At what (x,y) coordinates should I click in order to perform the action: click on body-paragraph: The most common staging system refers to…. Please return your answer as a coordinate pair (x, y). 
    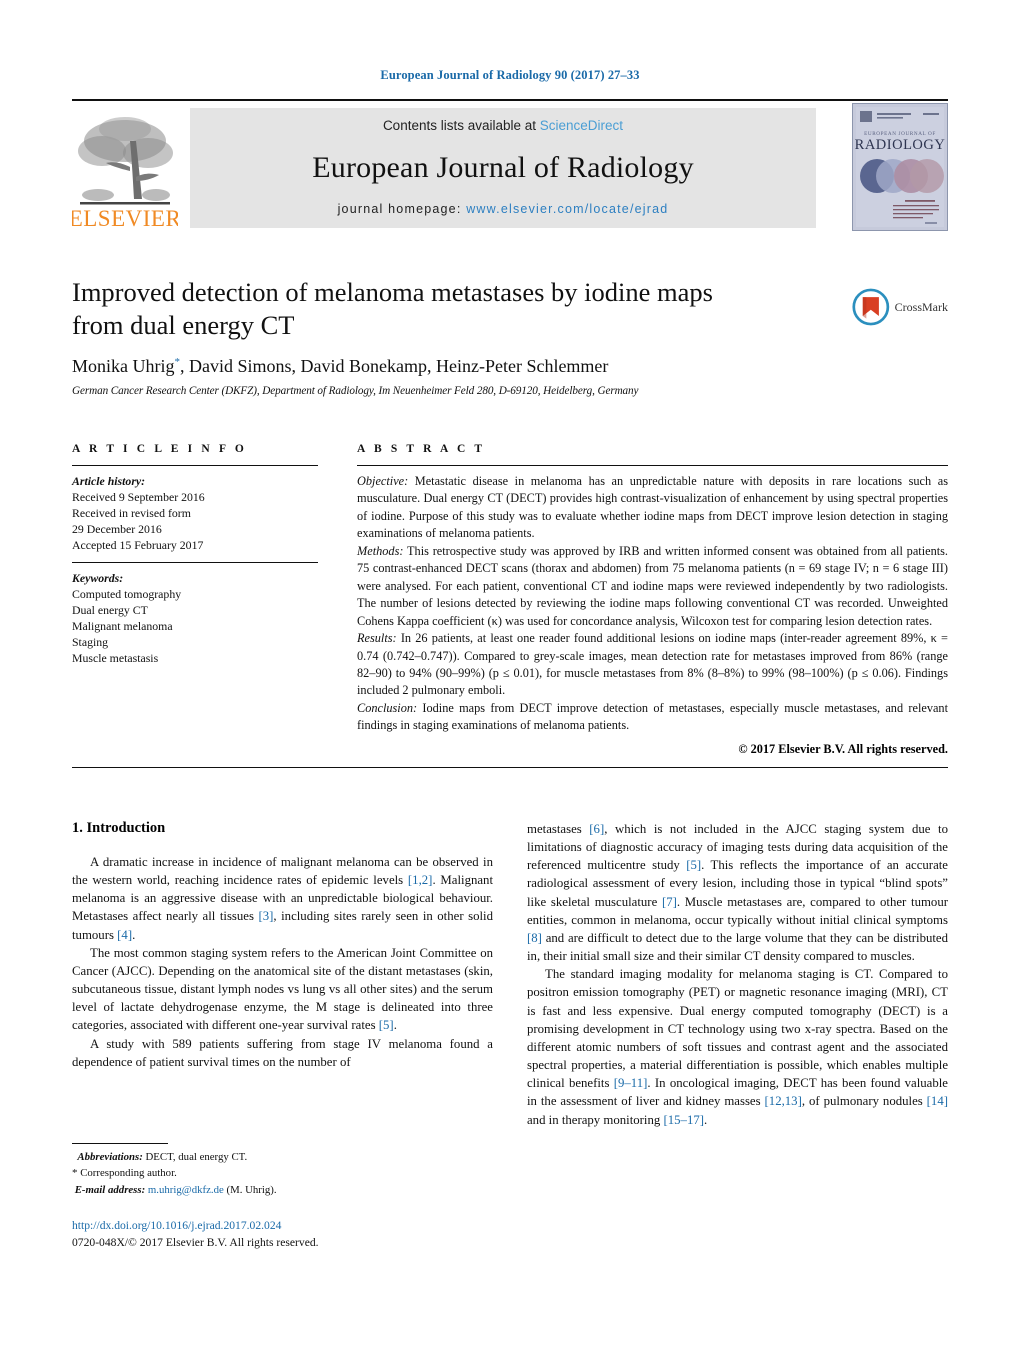
    Looking at the image, I should click on (282, 989).